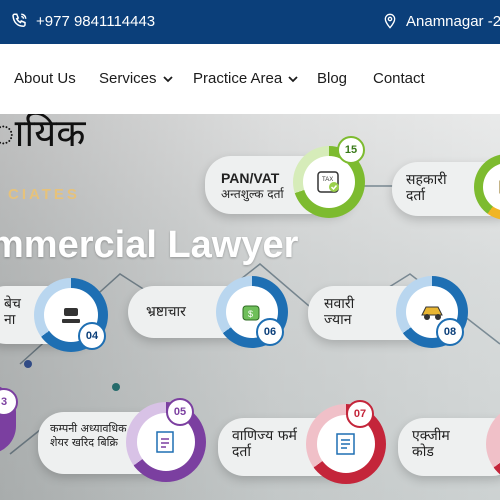  Describe the element at coordinates (388, 312) in the screenshot. I see `service-card-vehicle: सवारी ज्यान 08` at that location.